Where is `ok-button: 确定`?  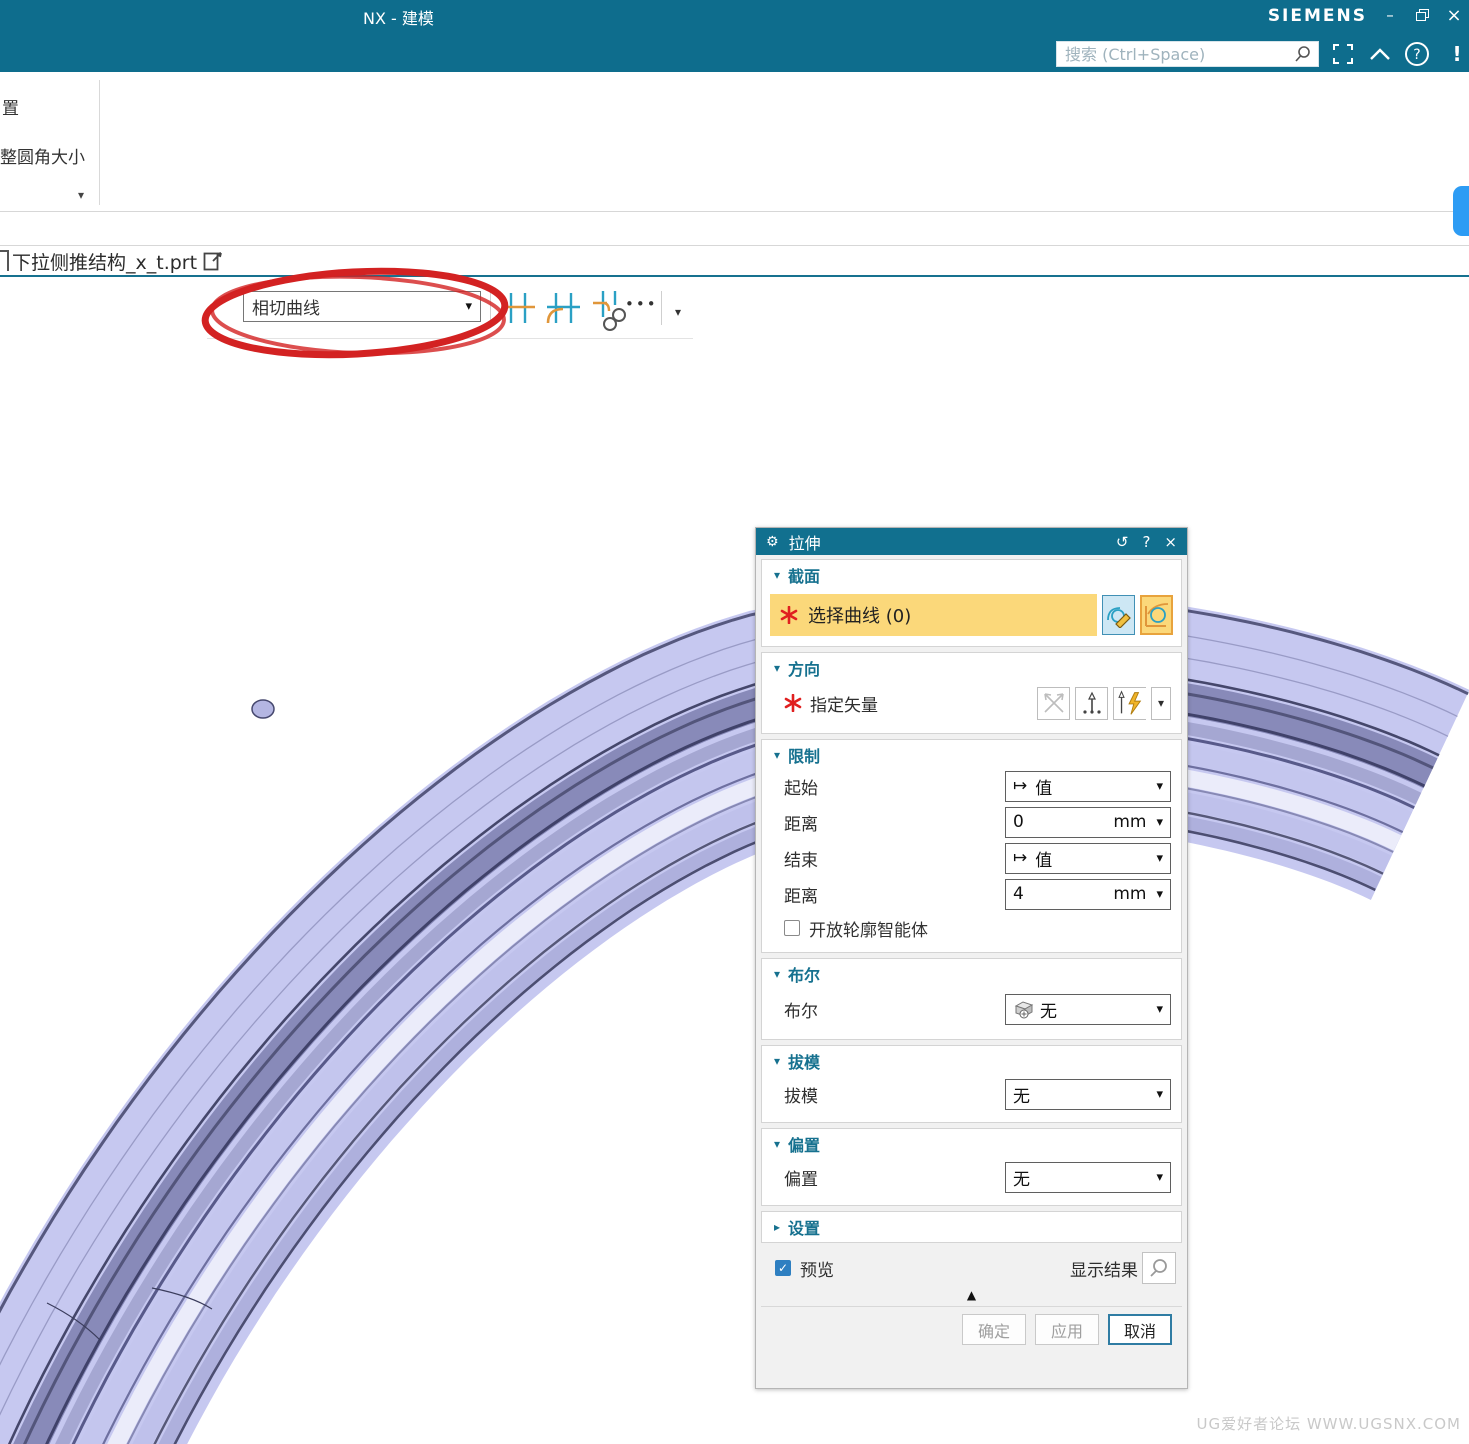
ok-button: 确定 is located at coordinates (994, 1329).